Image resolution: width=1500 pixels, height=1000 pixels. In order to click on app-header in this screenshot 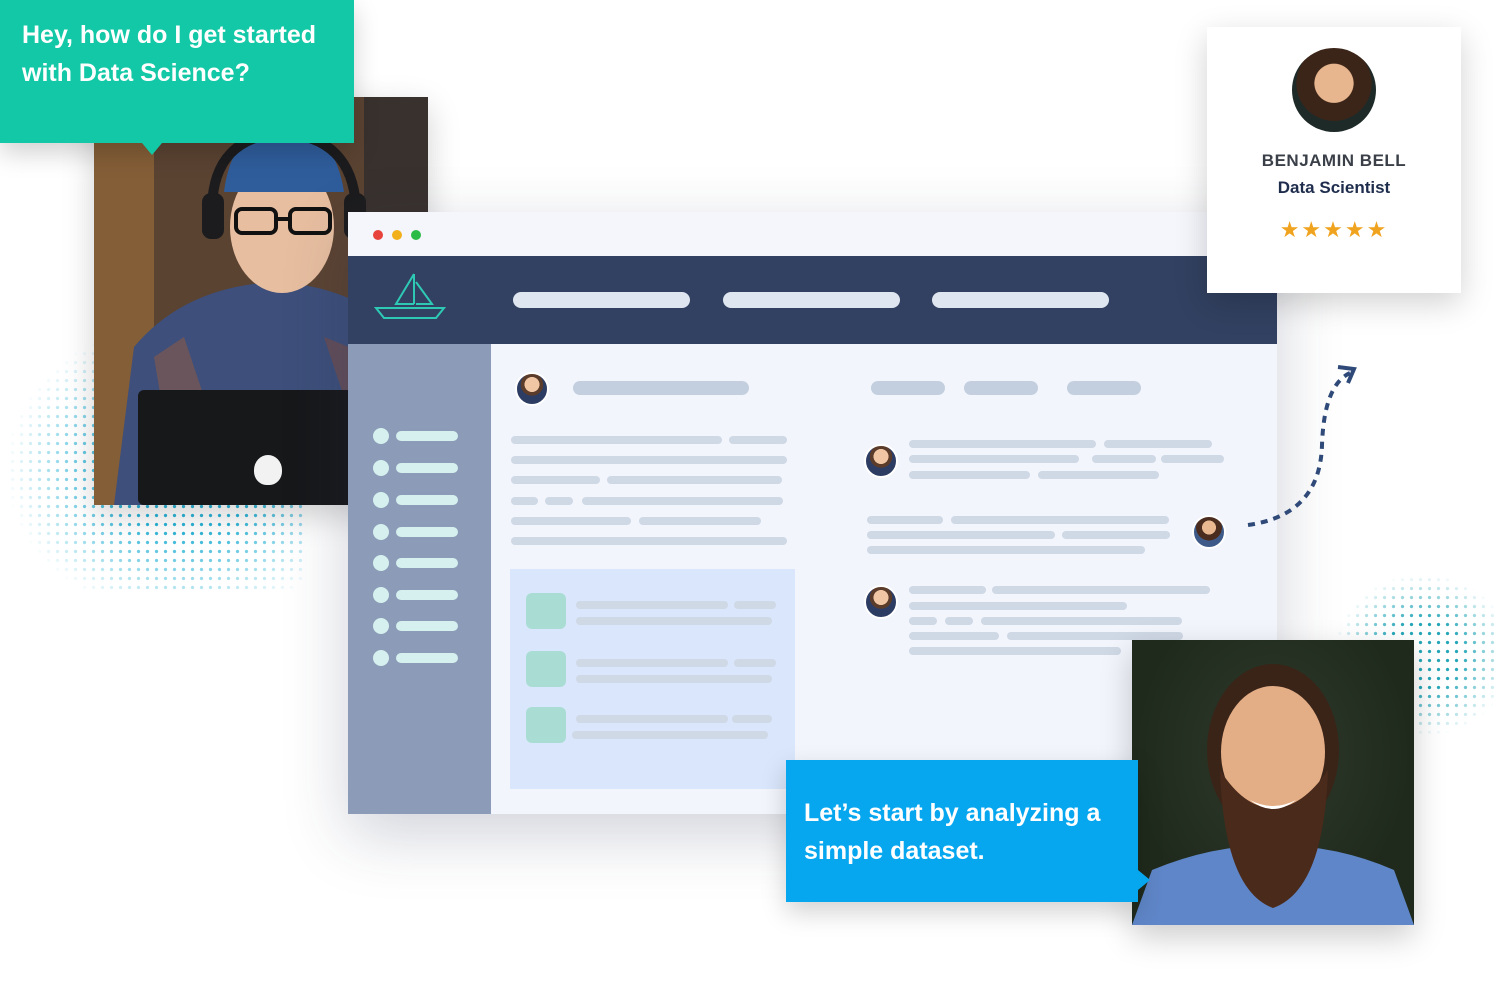, I will do `click(812, 300)`.